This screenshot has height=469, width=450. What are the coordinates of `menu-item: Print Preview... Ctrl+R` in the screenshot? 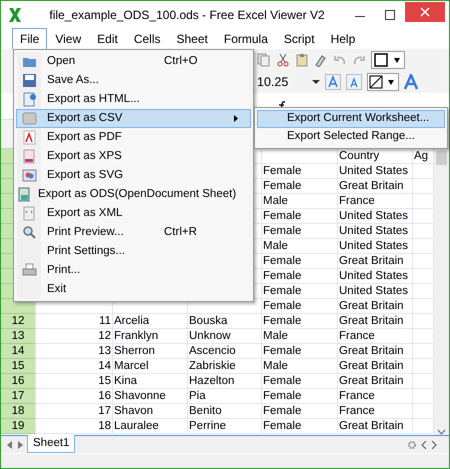 It's located at (133, 232).